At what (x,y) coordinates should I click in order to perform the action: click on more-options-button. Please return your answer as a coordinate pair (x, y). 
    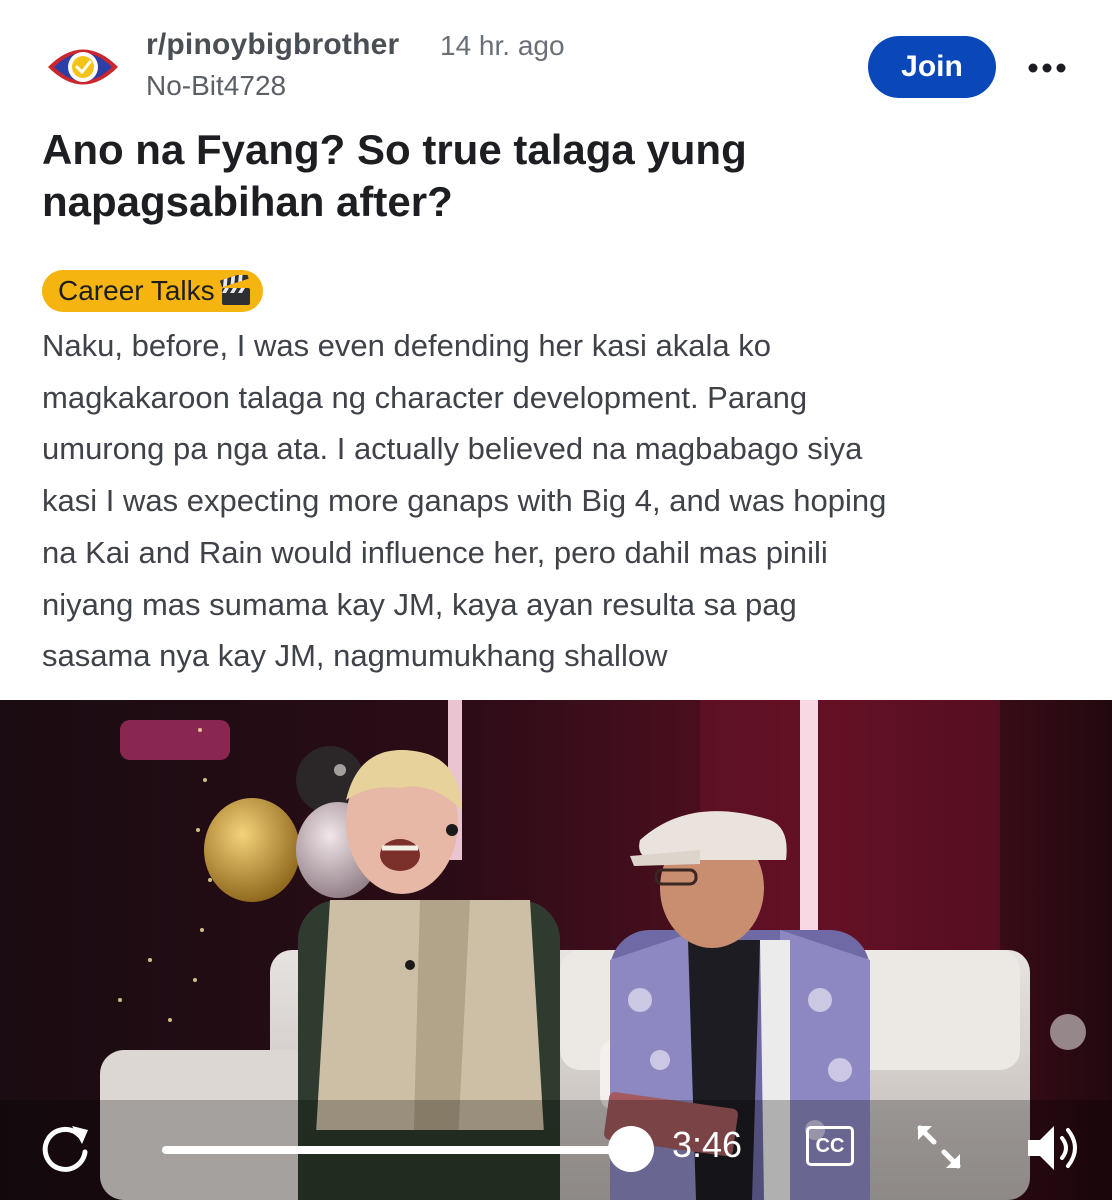
    Looking at the image, I should click on (1047, 68).